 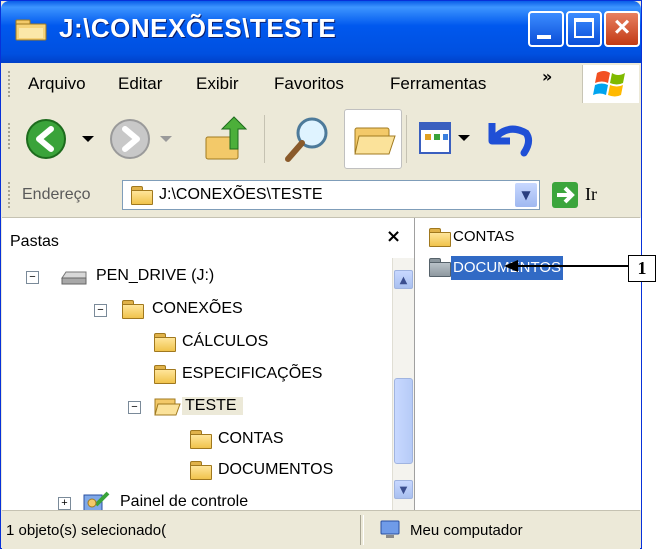 I want to click on tree-item-label: DOCUMENTOS, so click(x=276, y=469).